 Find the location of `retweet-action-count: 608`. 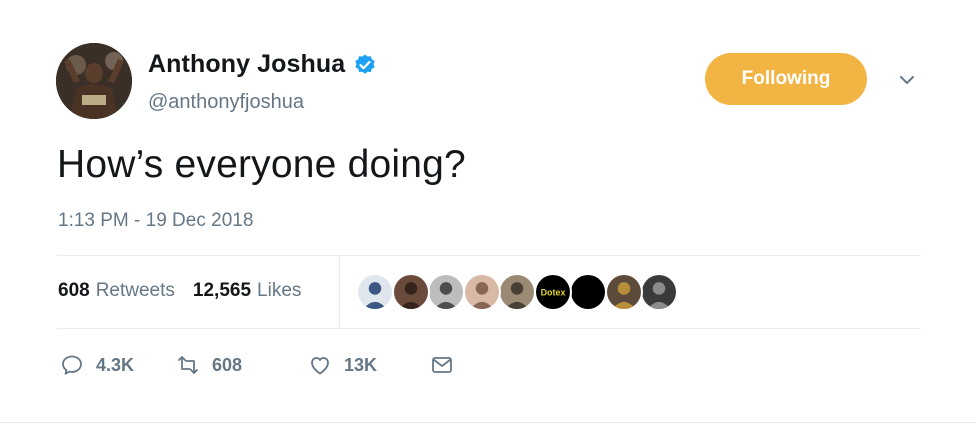

retweet-action-count: 608 is located at coordinates (227, 364).